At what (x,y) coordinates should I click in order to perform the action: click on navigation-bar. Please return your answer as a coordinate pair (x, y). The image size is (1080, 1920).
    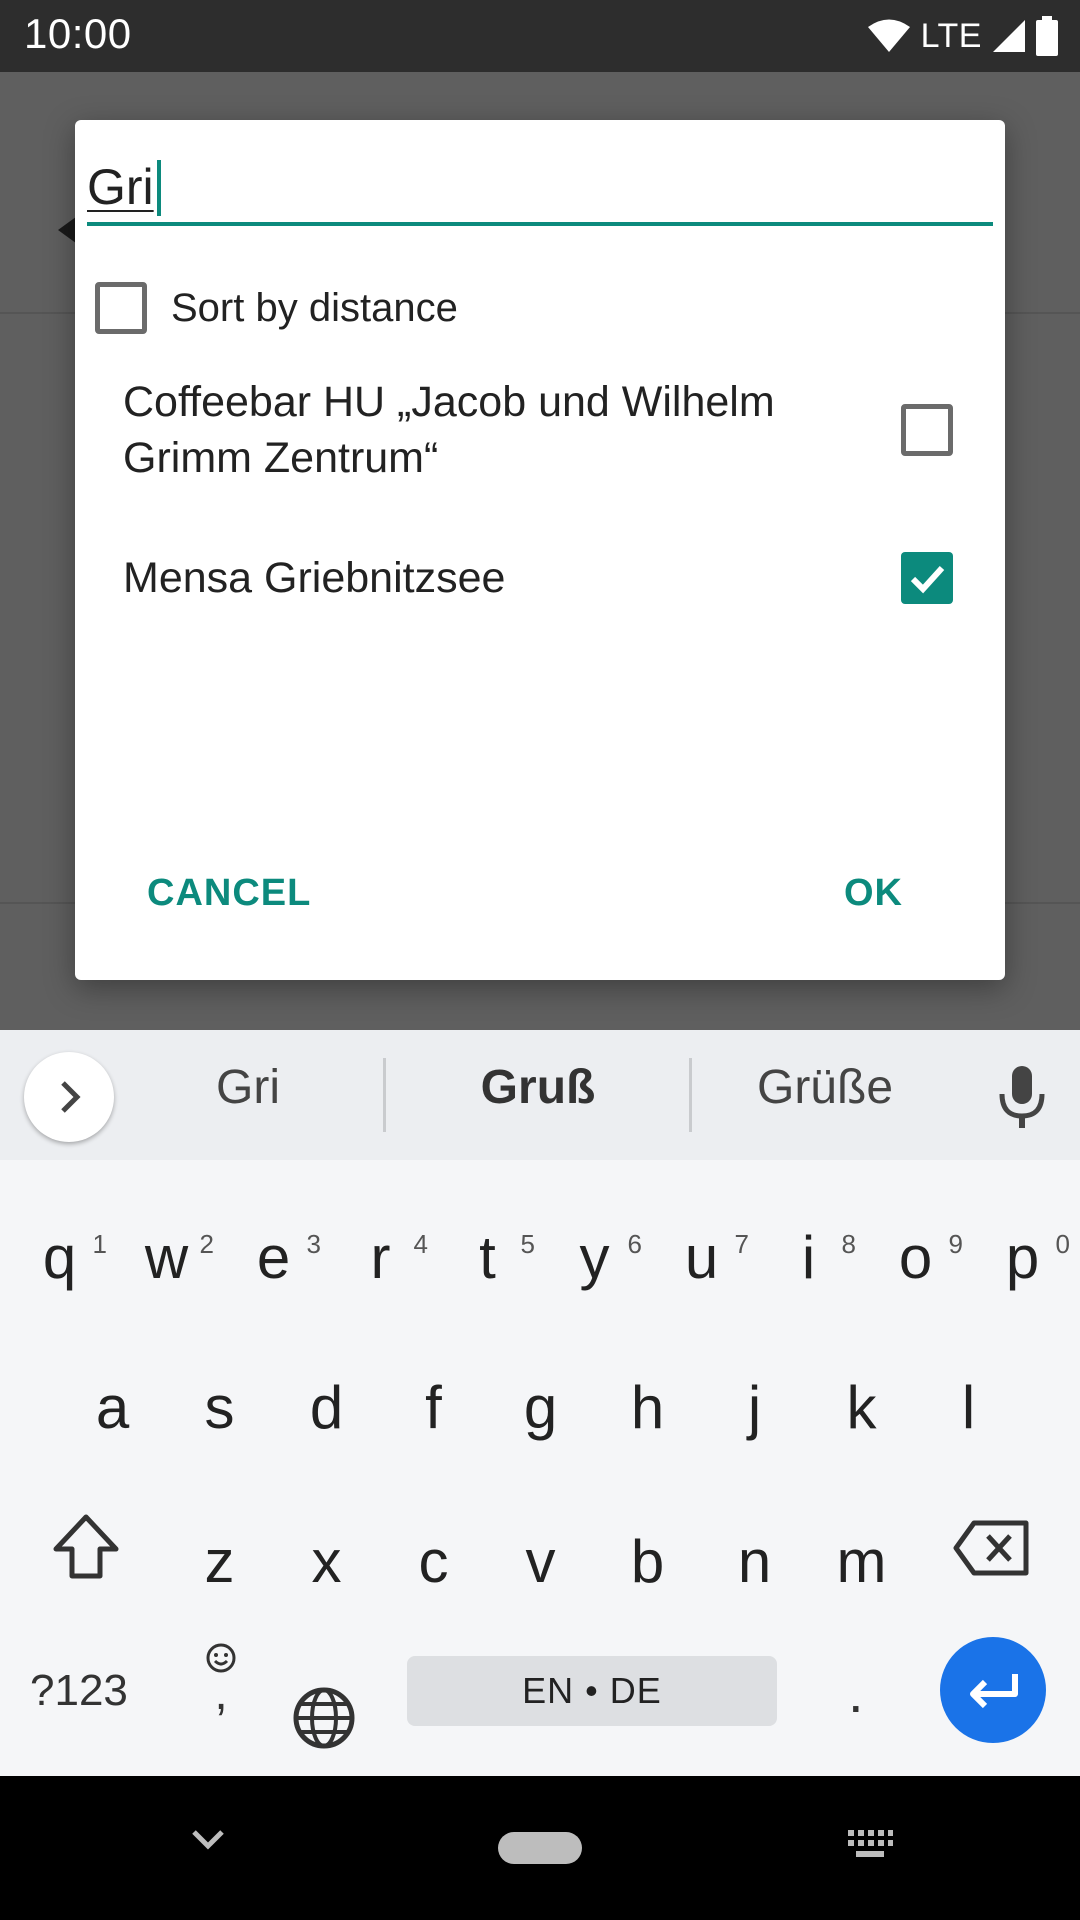
    Looking at the image, I should click on (540, 1848).